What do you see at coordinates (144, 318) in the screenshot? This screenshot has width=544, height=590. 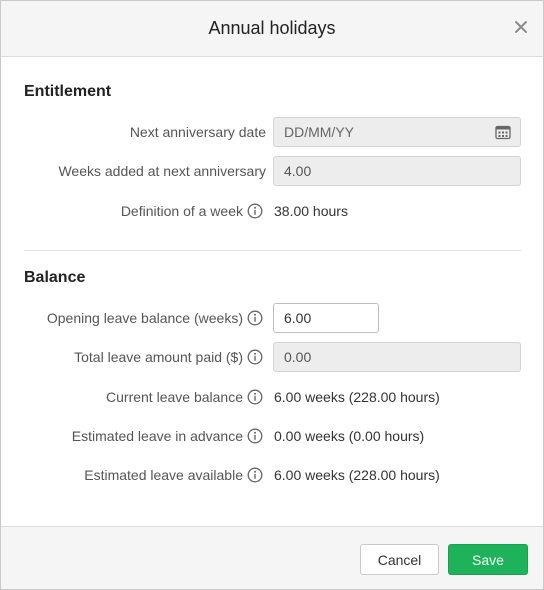 I see `opening-balance-label: Opening leave balance (weeks)` at bounding box center [144, 318].